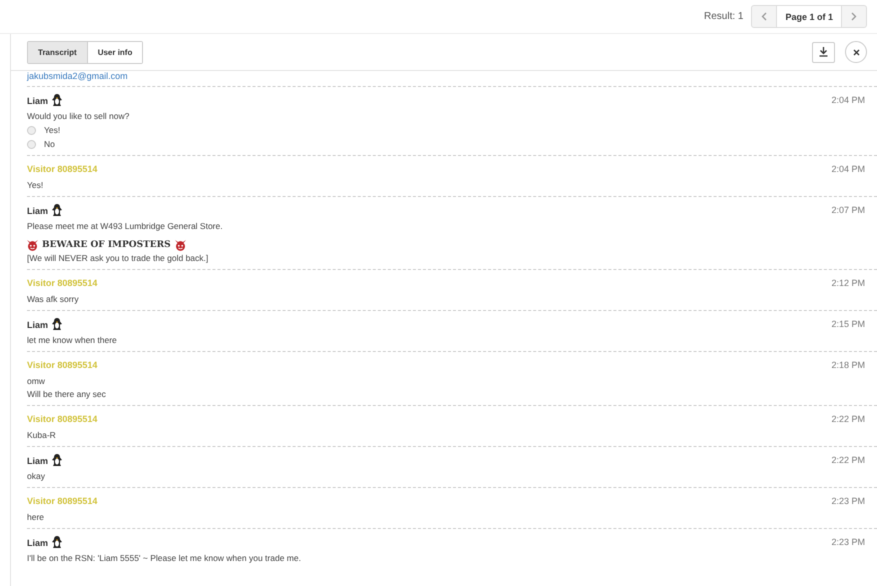  Describe the element at coordinates (164, 558) in the screenshot. I see `message-text: I'll be on the RSN: 'Liam 5555' ~ Please let me know when you trade me.` at that location.